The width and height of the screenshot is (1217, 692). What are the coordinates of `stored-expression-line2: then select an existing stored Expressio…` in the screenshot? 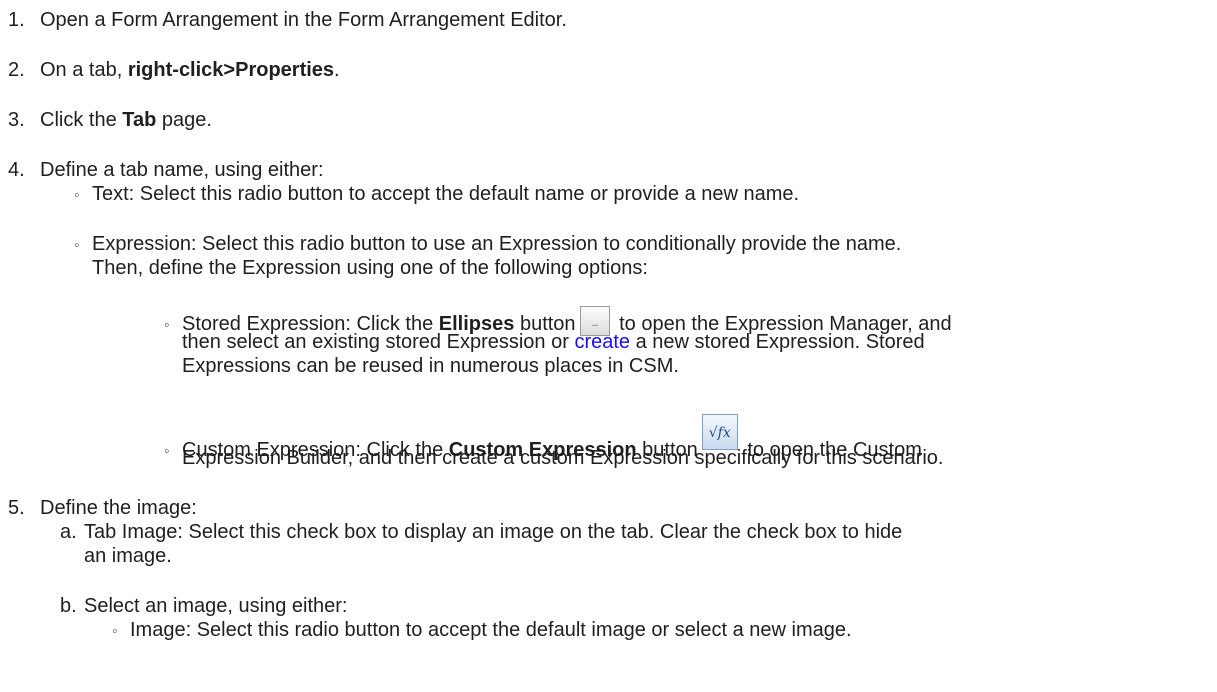 It's located at (553, 342).